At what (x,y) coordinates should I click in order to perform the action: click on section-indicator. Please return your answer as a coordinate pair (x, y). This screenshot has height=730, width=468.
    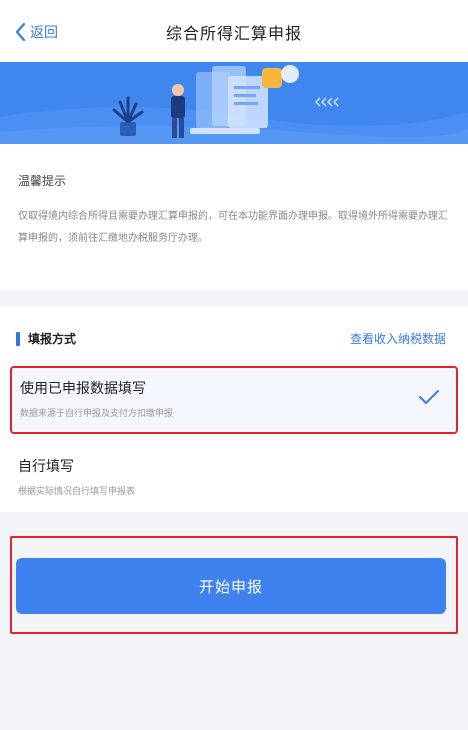
    Looking at the image, I should click on (18, 339).